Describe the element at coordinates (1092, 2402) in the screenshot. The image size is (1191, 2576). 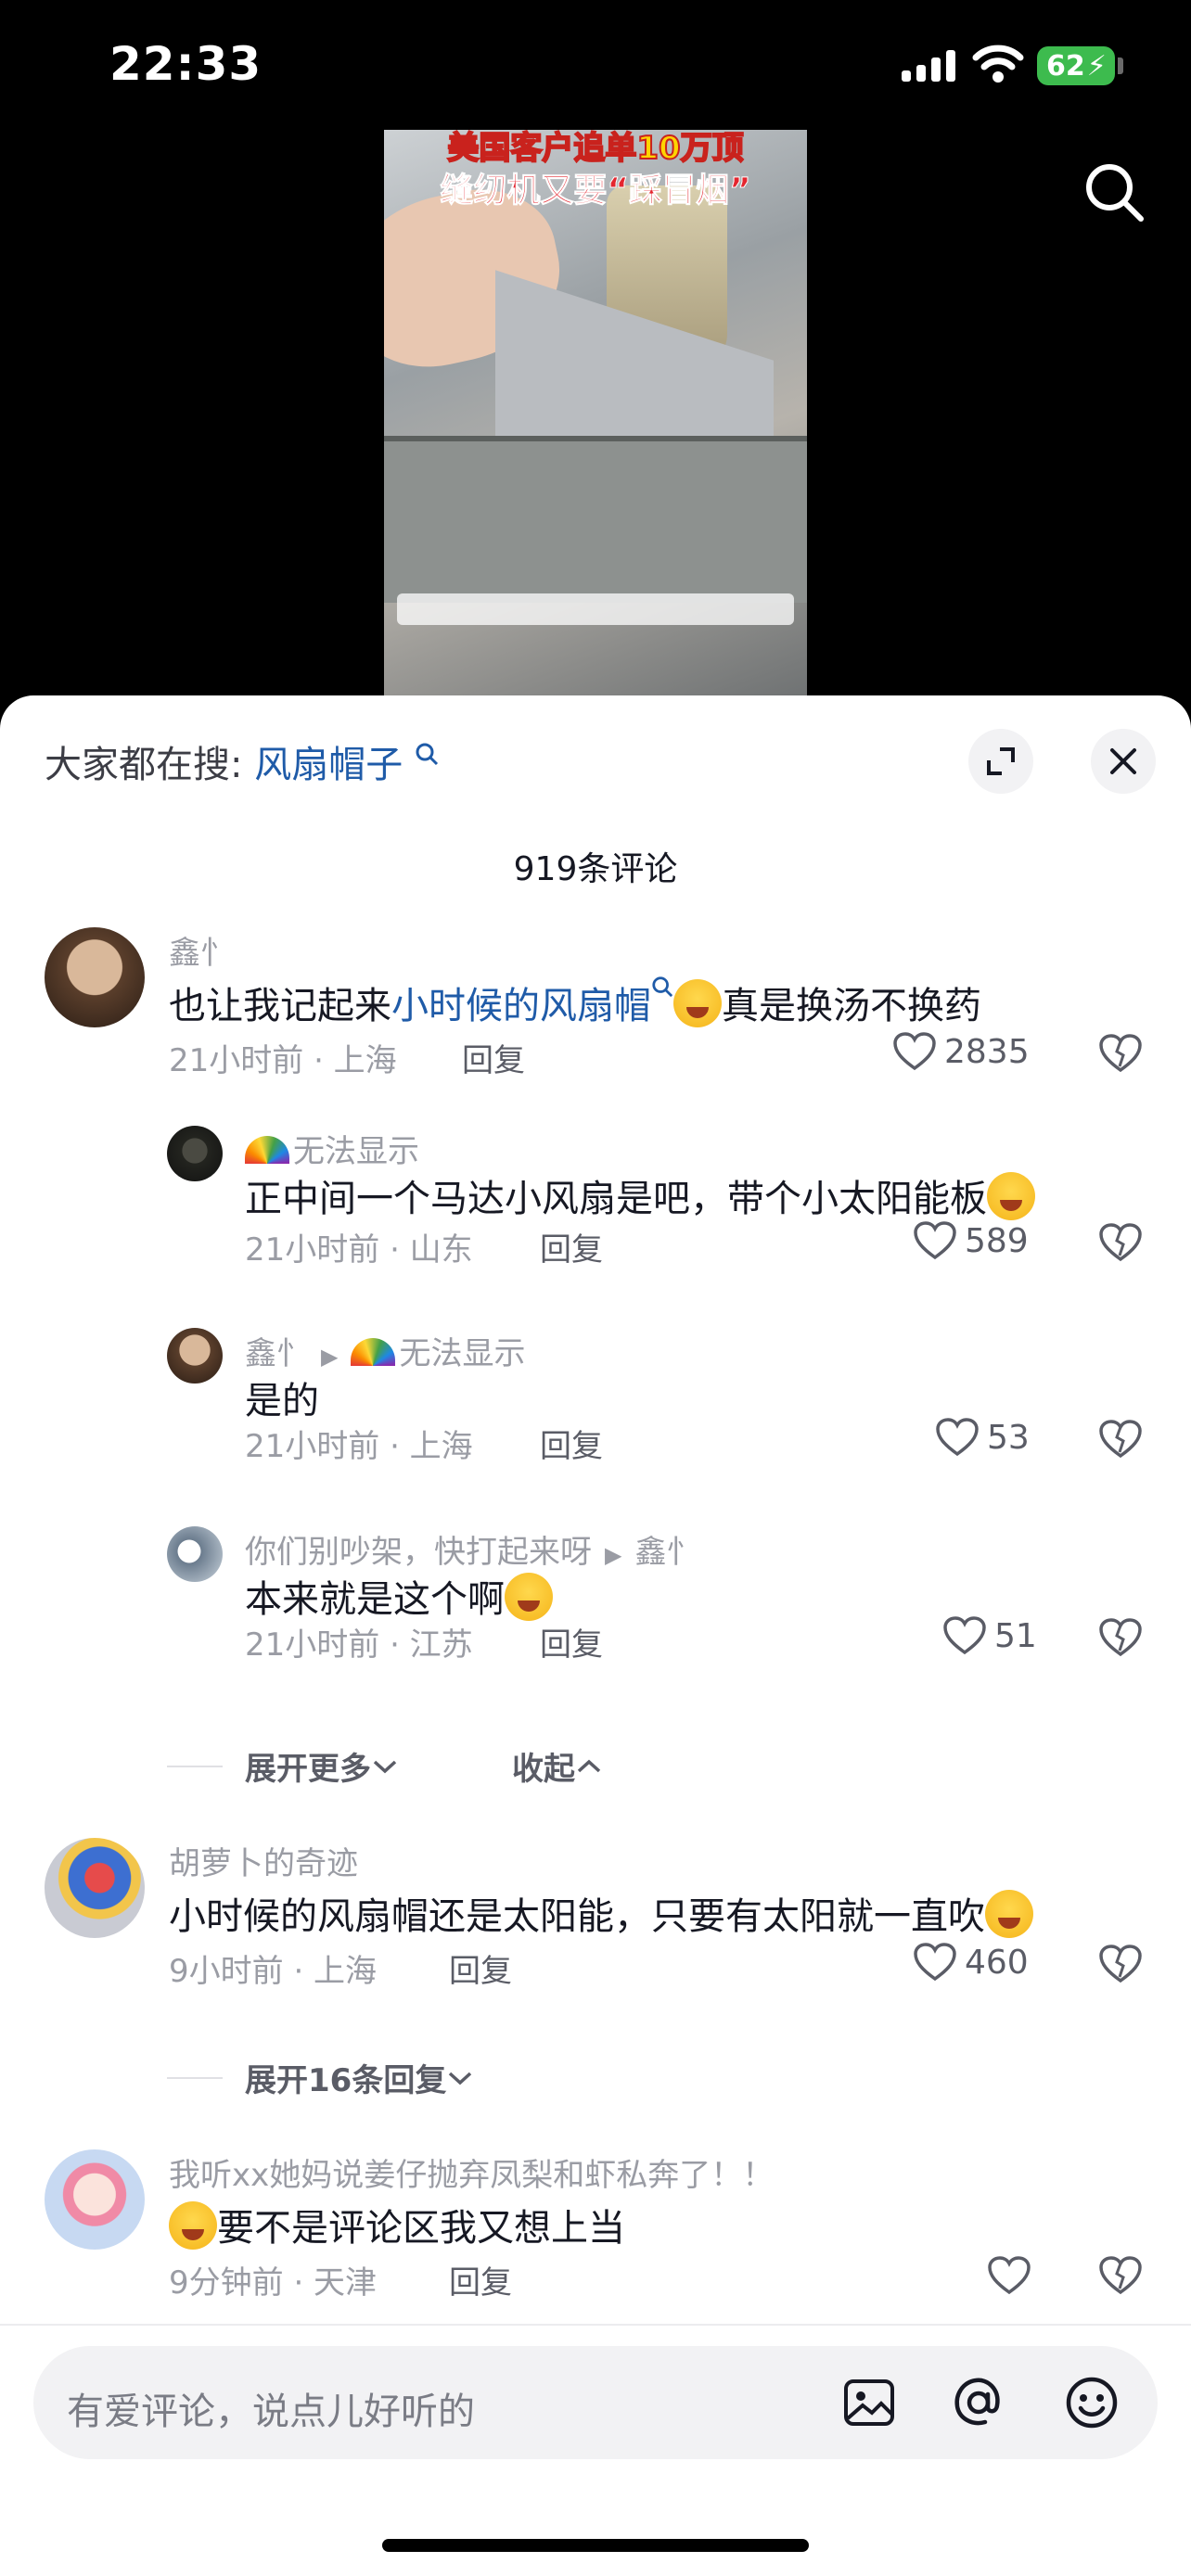
I see `emoji-icon` at that location.